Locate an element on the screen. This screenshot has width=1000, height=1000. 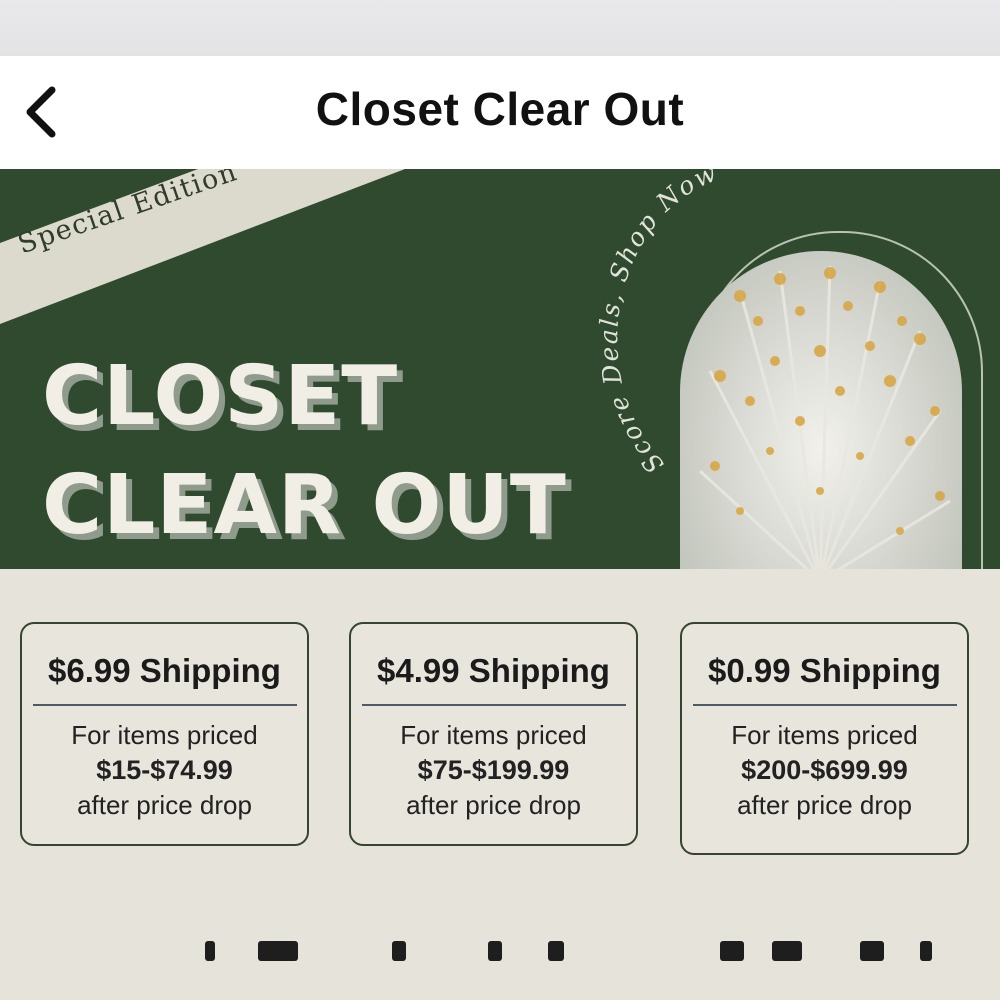
status-bar is located at coordinates (500, 28).